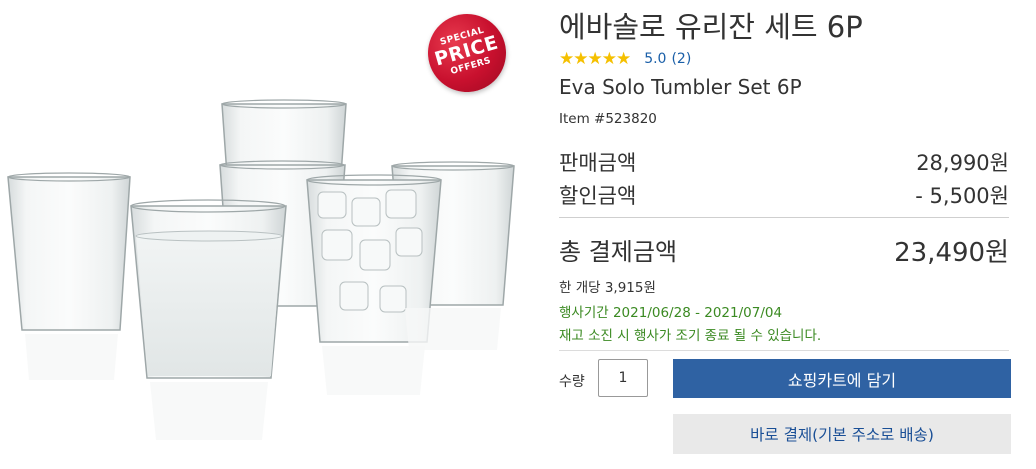 Image resolution: width=1036 pixels, height=469 pixels. I want to click on rating-value: 5.0, so click(655, 59).